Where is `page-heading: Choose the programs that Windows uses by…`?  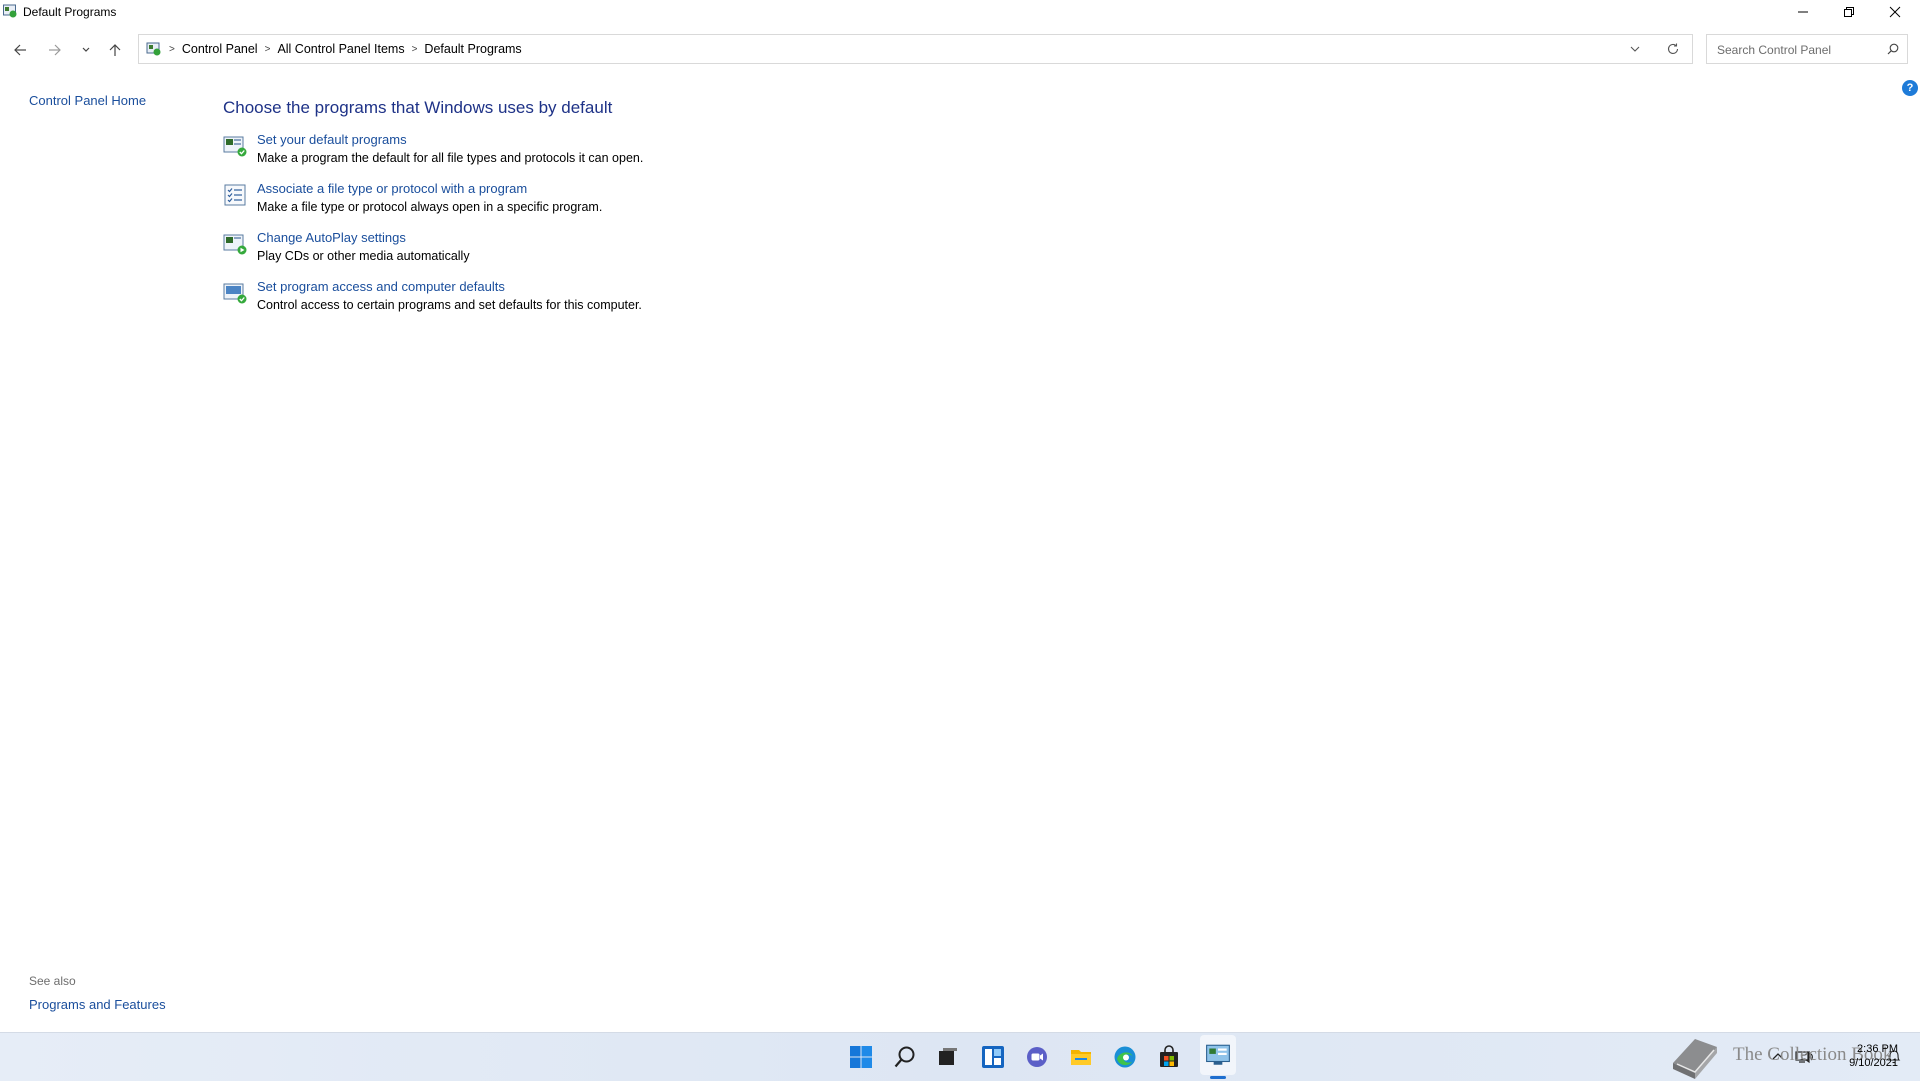
page-heading: Choose the programs that Windows uses by… is located at coordinates (418, 107).